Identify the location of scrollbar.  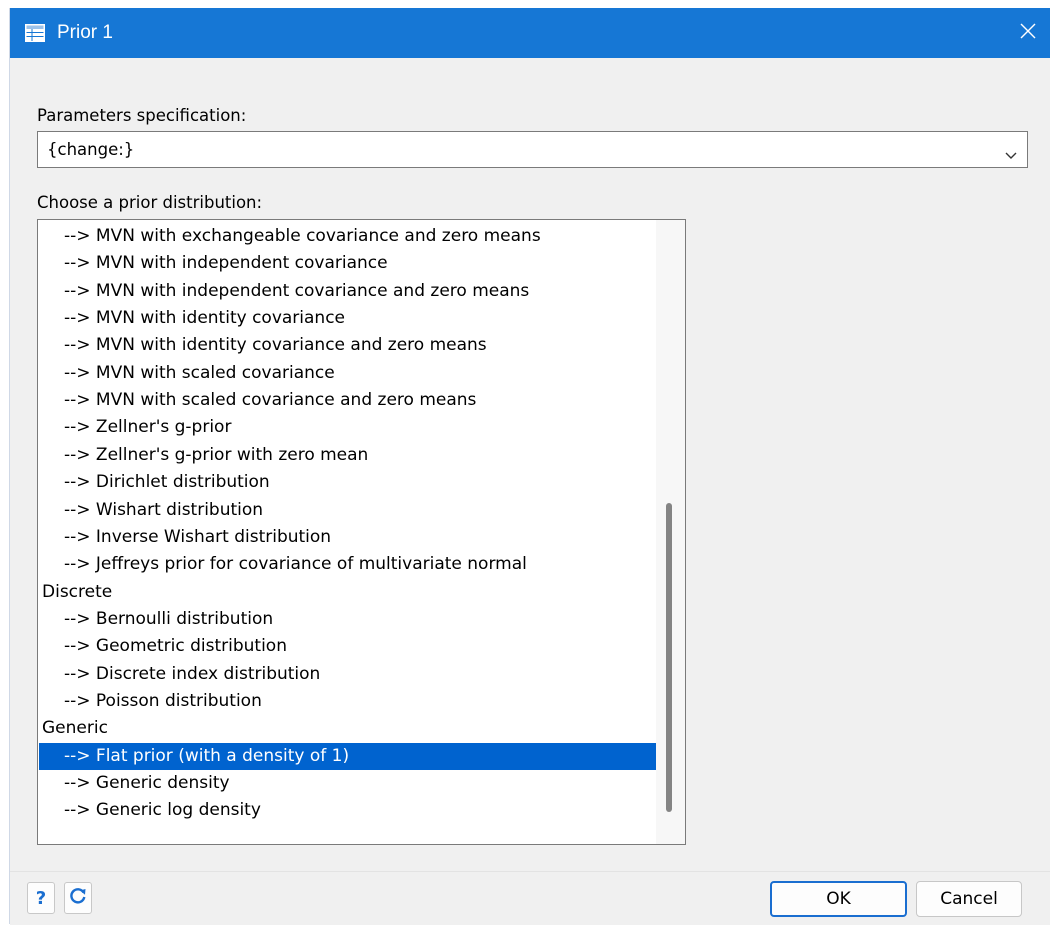
(670, 532).